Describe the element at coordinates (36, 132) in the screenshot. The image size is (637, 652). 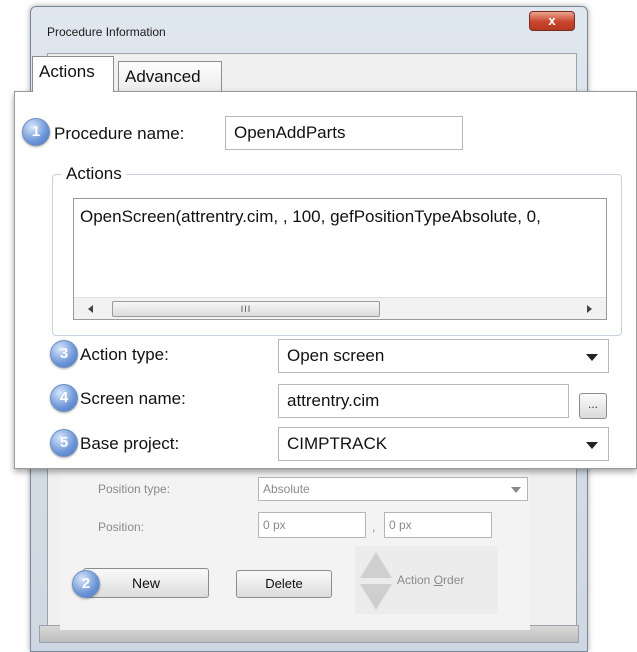
I see `callout-1-badge: 1` at that location.